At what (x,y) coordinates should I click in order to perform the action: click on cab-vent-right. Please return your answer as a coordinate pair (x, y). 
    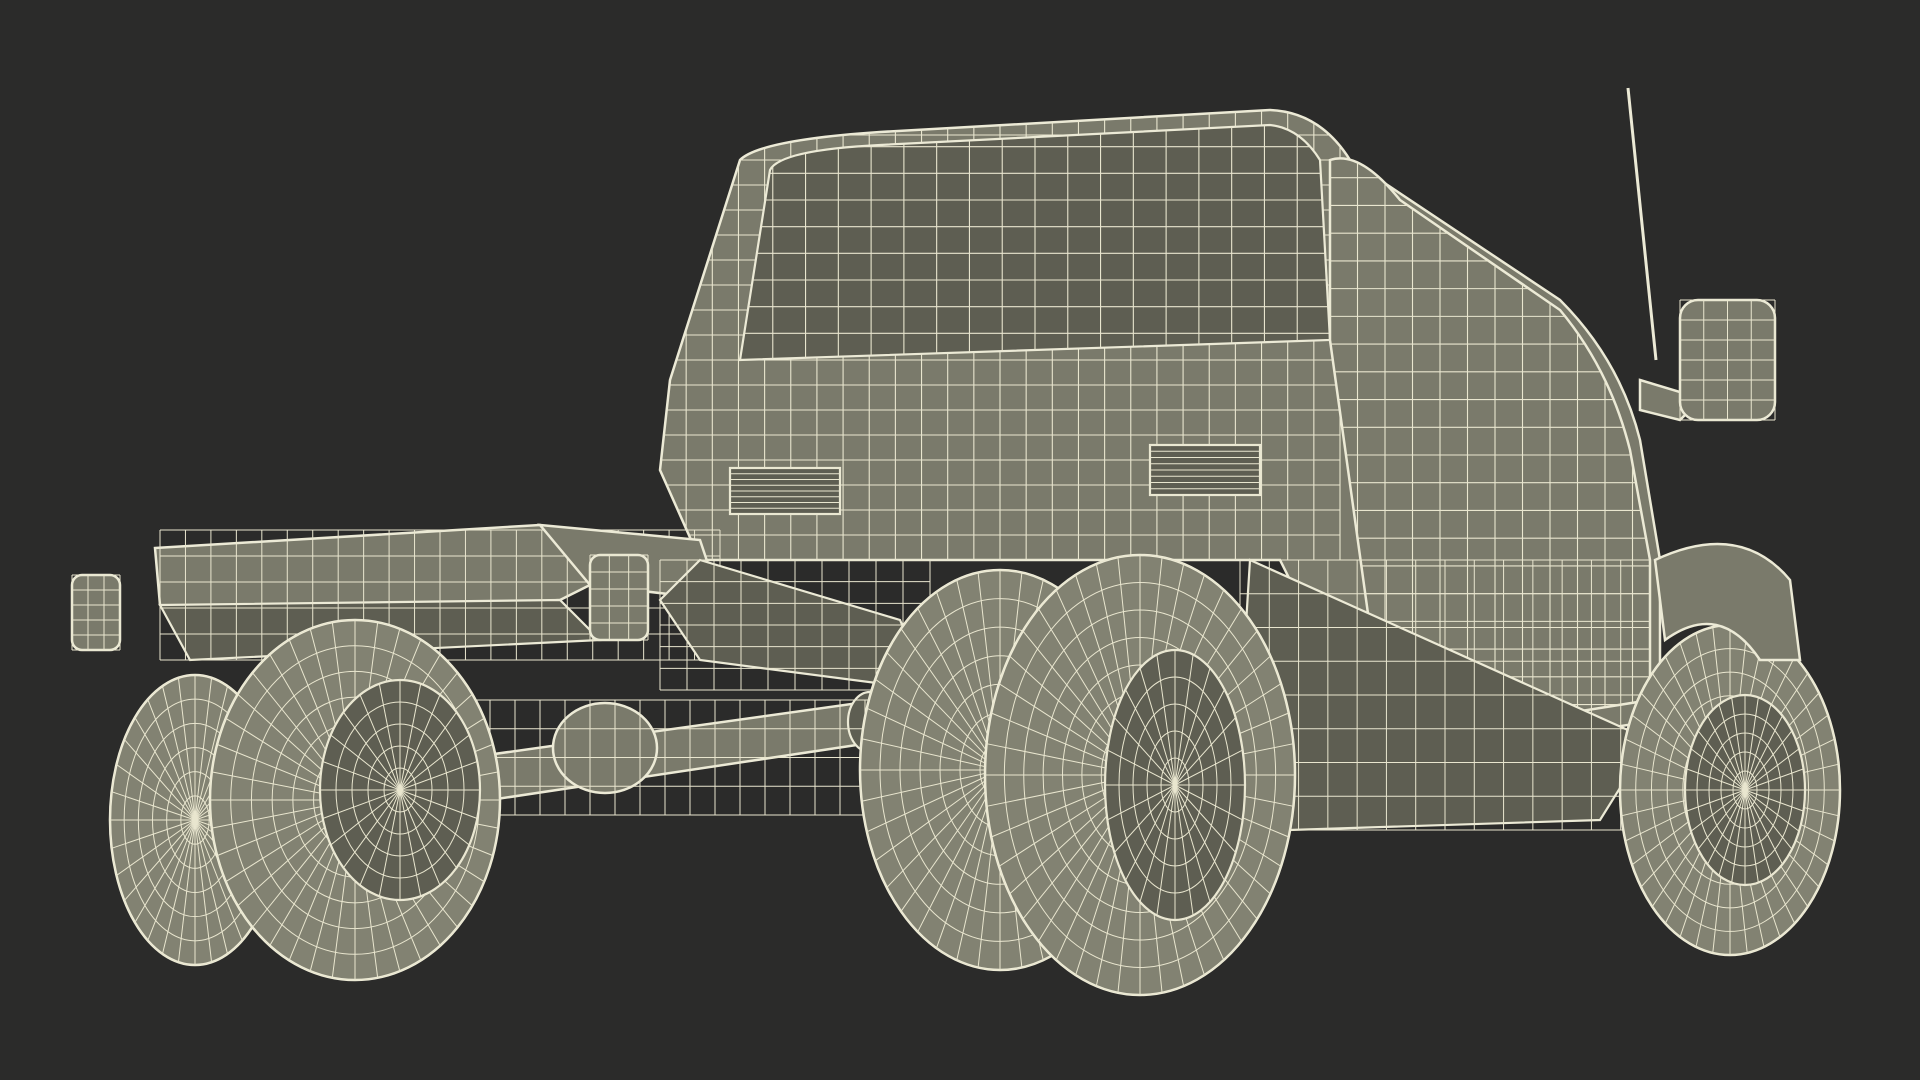
    Looking at the image, I should click on (1205, 470).